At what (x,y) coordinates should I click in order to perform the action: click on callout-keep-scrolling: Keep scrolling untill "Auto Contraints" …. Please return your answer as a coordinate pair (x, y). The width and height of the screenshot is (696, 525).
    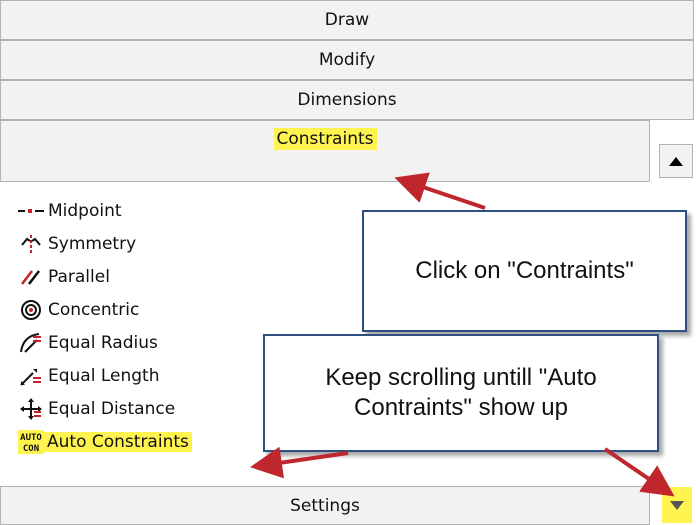
    Looking at the image, I should click on (461, 393).